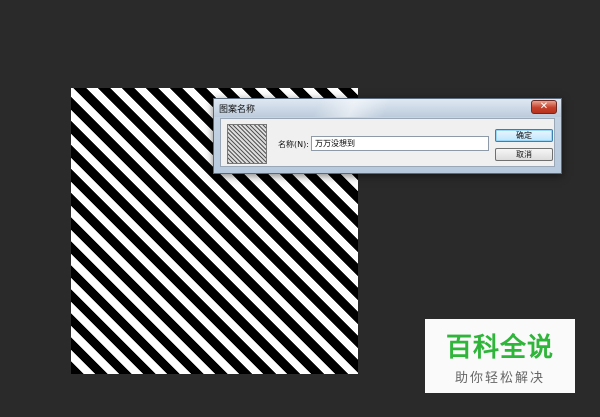 This screenshot has width=600, height=417. What do you see at coordinates (524, 135) in the screenshot?
I see `ok-button: 确定` at bounding box center [524, 135].